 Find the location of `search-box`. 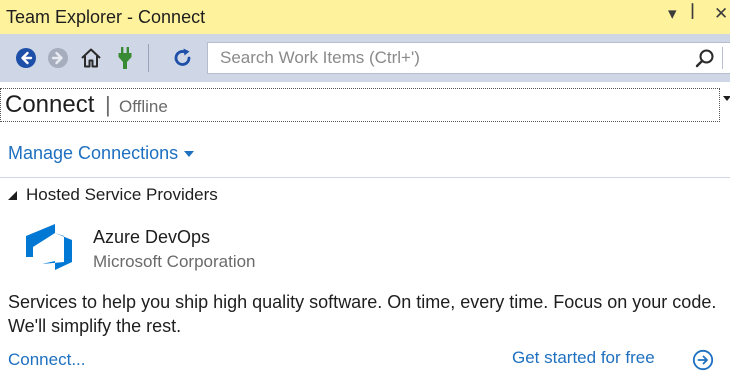

search-box is located at coordinates (468, 58).